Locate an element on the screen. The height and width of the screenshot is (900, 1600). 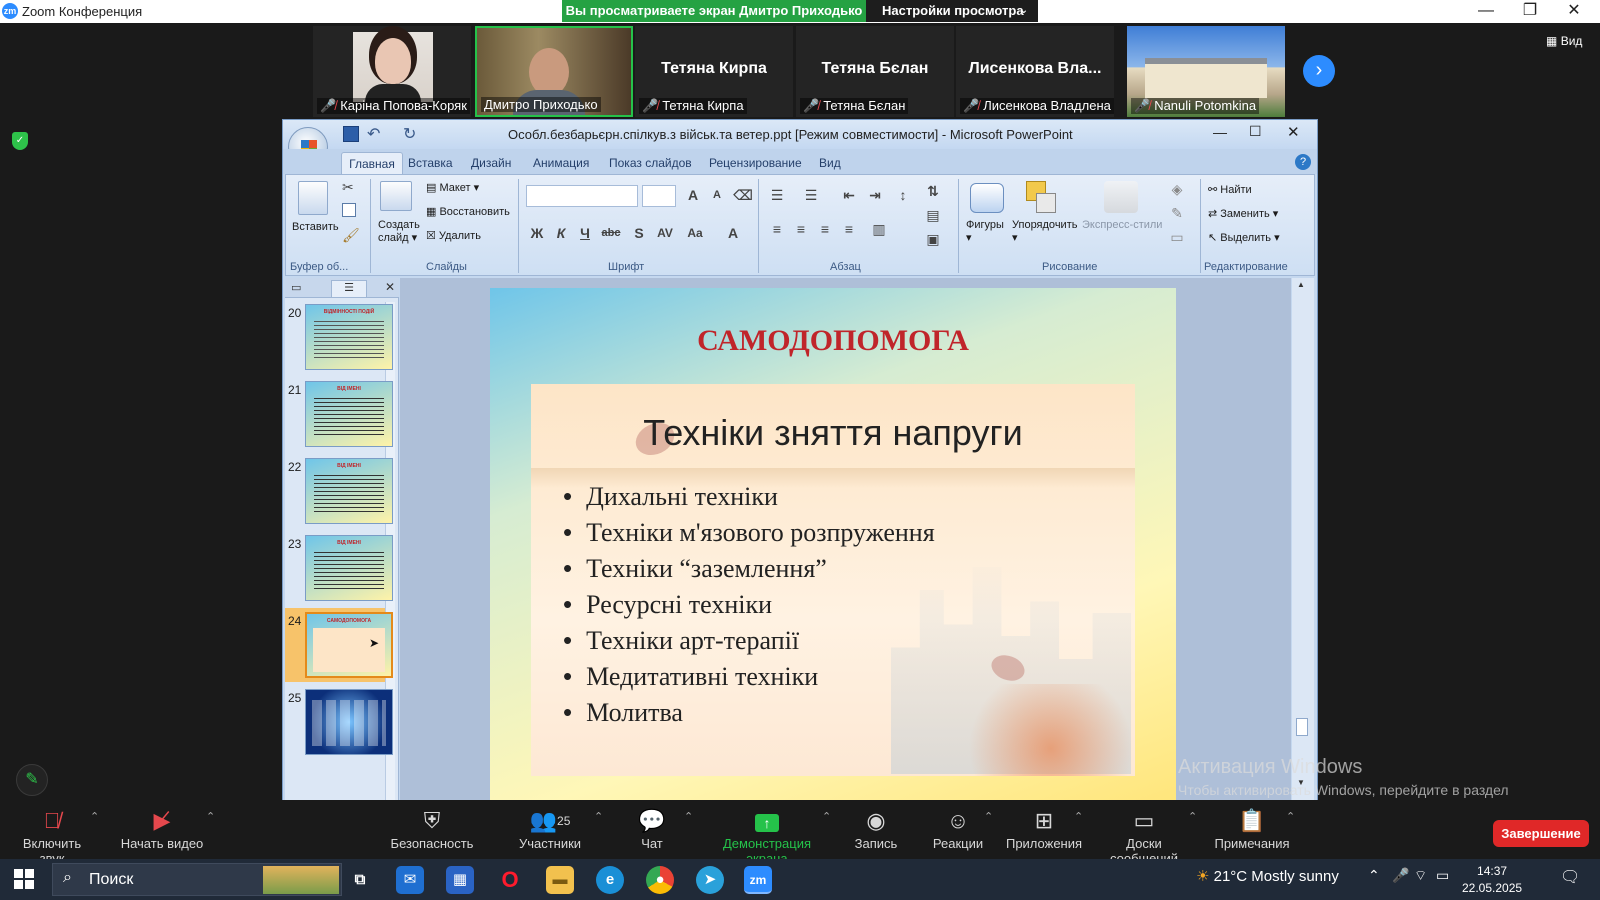
numbering-icon: ☰ is located at coordinates (811, 195).